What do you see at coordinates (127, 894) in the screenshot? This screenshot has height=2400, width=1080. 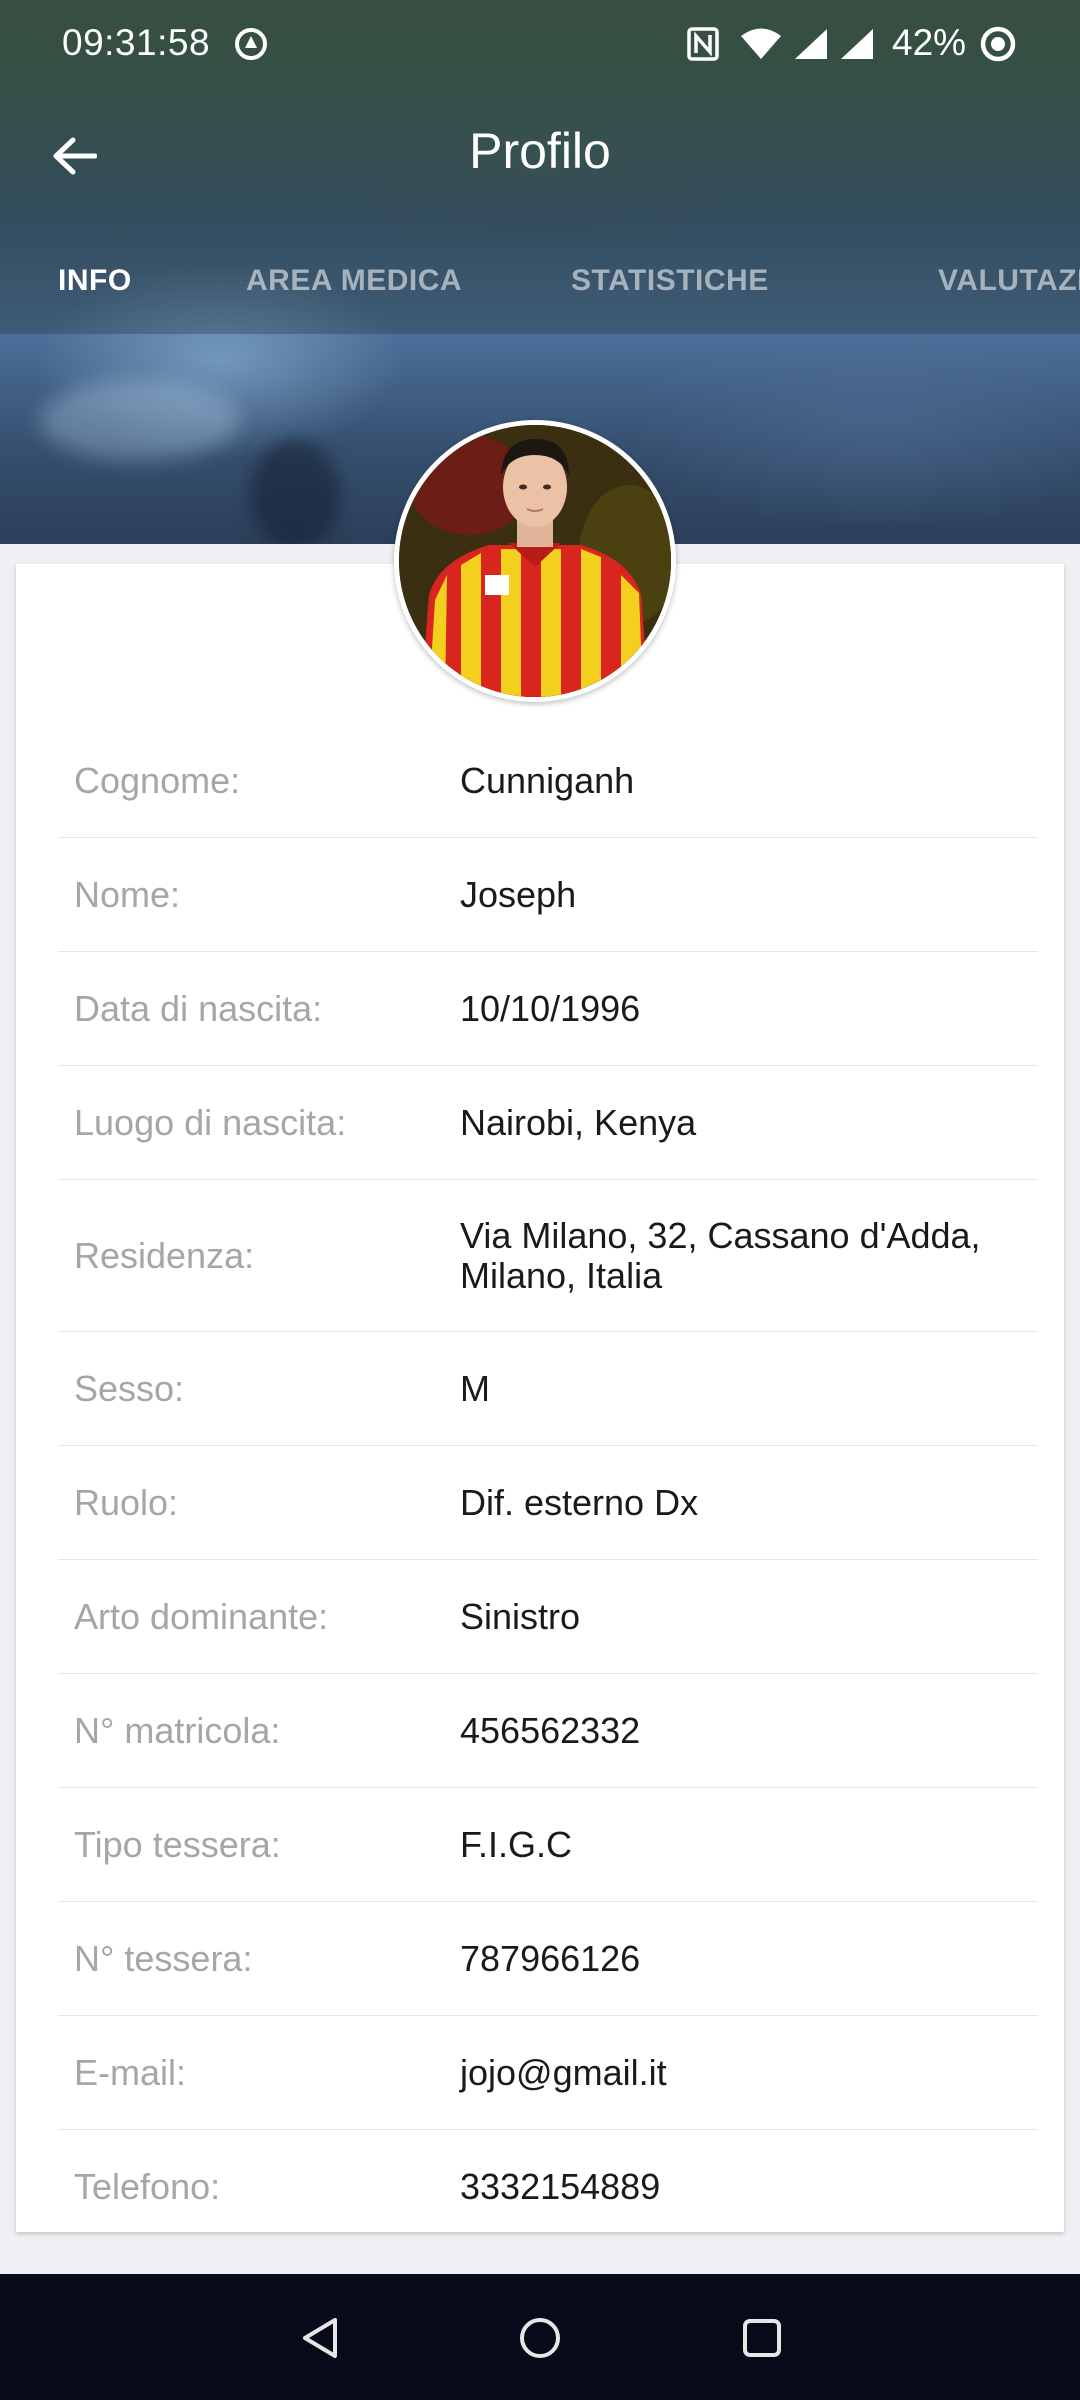 I see `field-label: Nome:` at bounding box center [127, 894].